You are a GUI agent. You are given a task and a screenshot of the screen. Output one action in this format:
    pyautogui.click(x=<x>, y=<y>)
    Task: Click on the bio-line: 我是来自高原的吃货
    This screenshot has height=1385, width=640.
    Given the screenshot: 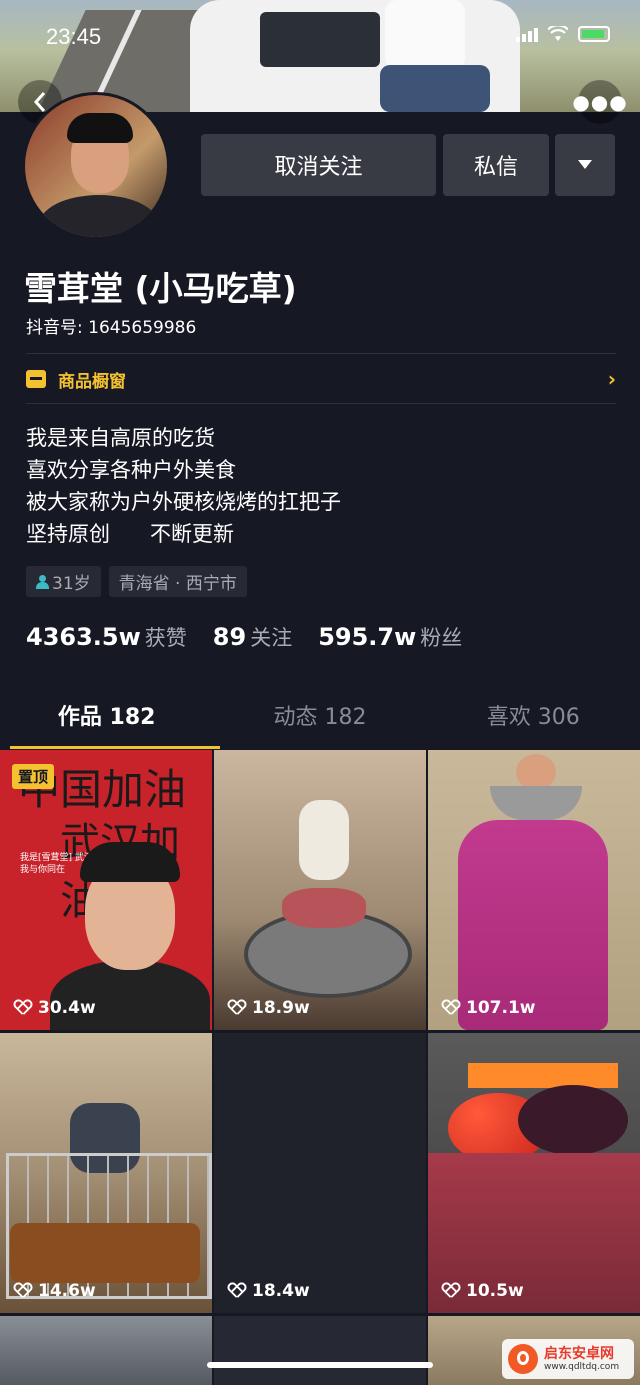 What is the action you would take?
    pyautogui.click(x=120, y=438)
    